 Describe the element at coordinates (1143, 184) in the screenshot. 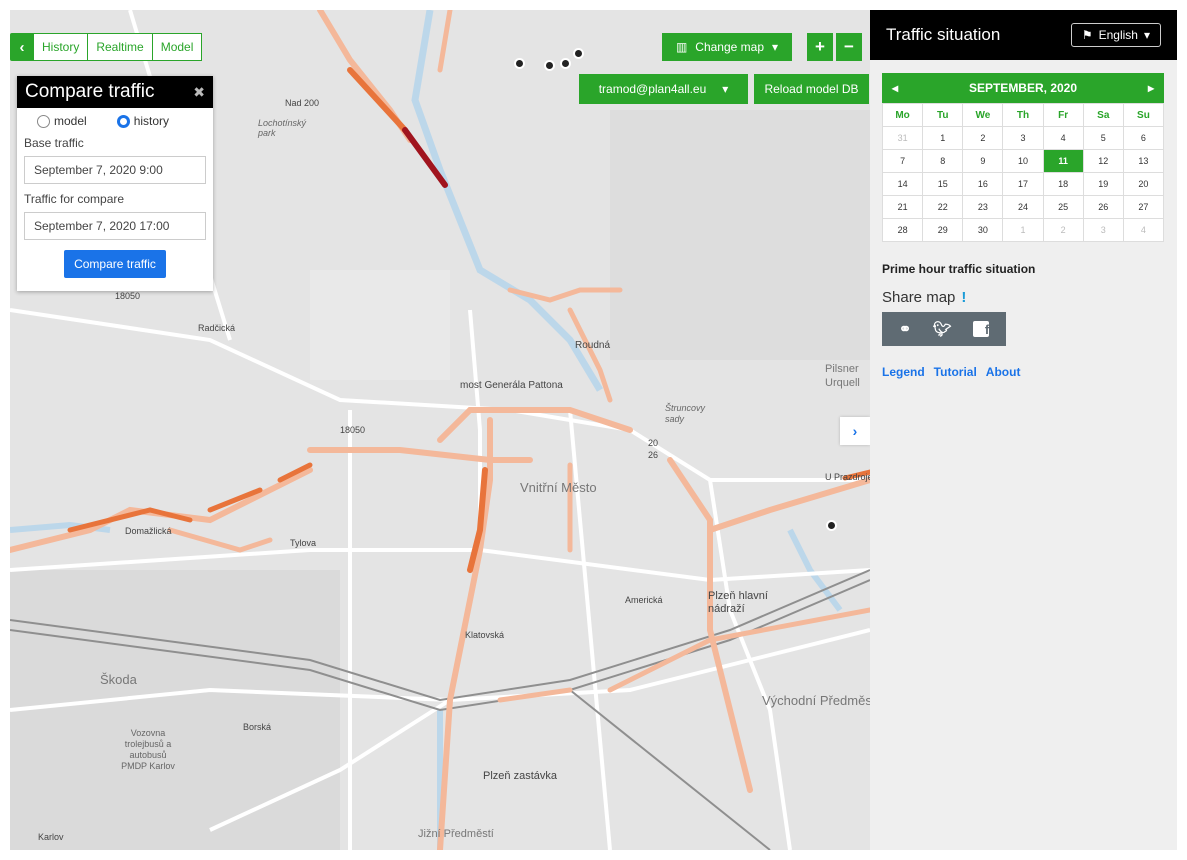

I see `calendar-day: 20` at that location.